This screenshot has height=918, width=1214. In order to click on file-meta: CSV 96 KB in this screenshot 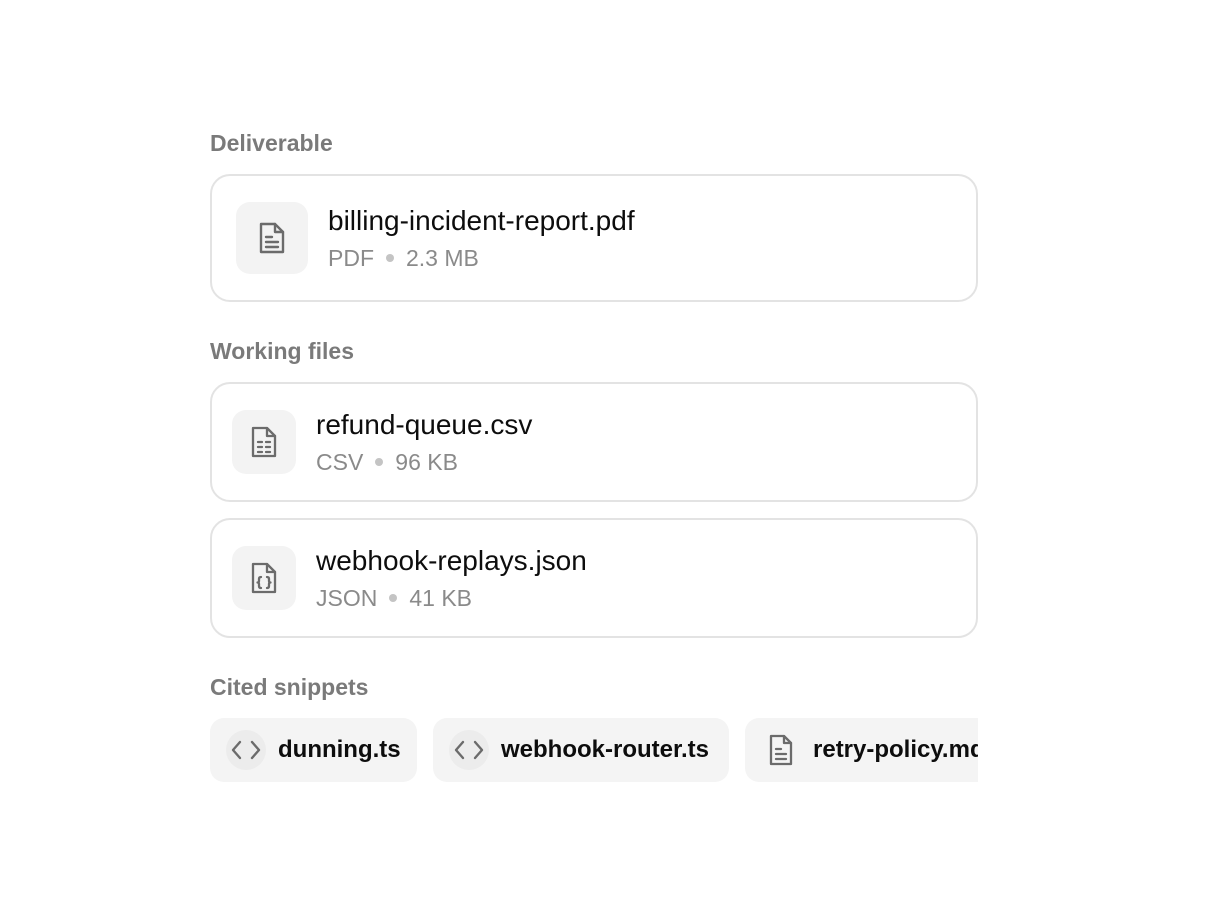, I will do `click(424, 462)`.